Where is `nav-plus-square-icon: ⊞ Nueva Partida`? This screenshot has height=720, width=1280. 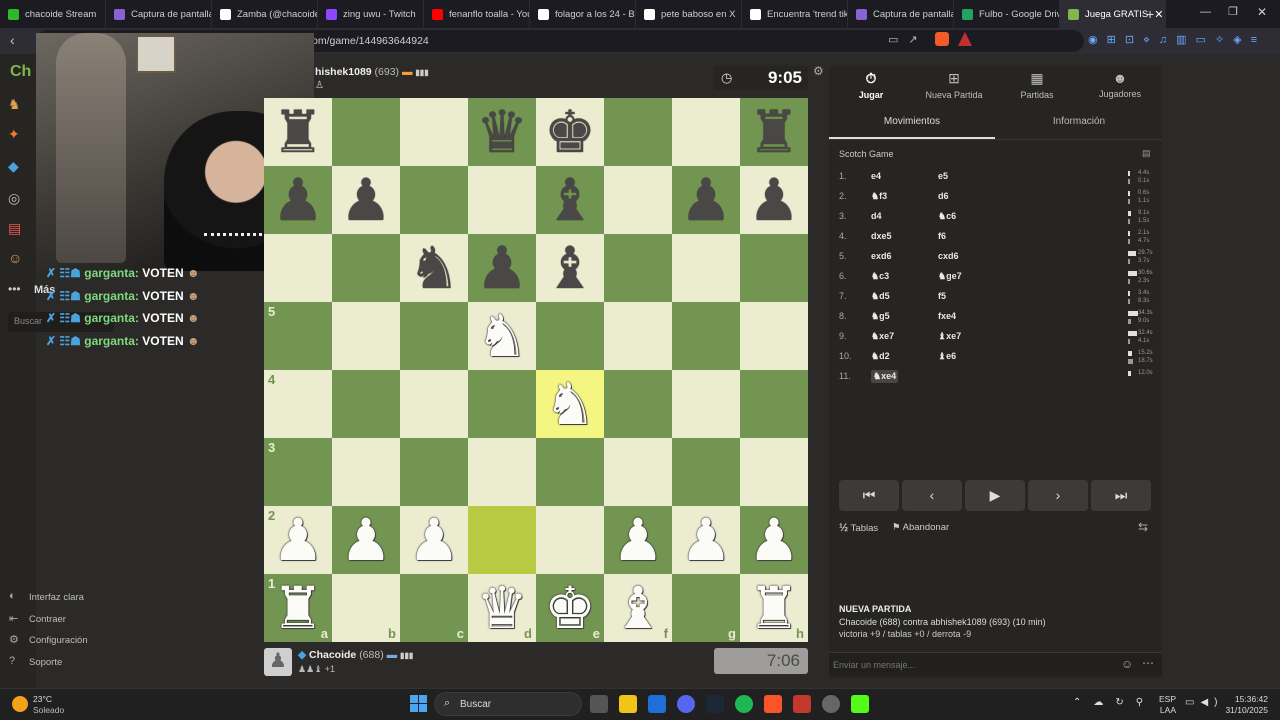 nav-plus-square-icon: ⊞ Nueva Partida is located at coordinates (954, 85).